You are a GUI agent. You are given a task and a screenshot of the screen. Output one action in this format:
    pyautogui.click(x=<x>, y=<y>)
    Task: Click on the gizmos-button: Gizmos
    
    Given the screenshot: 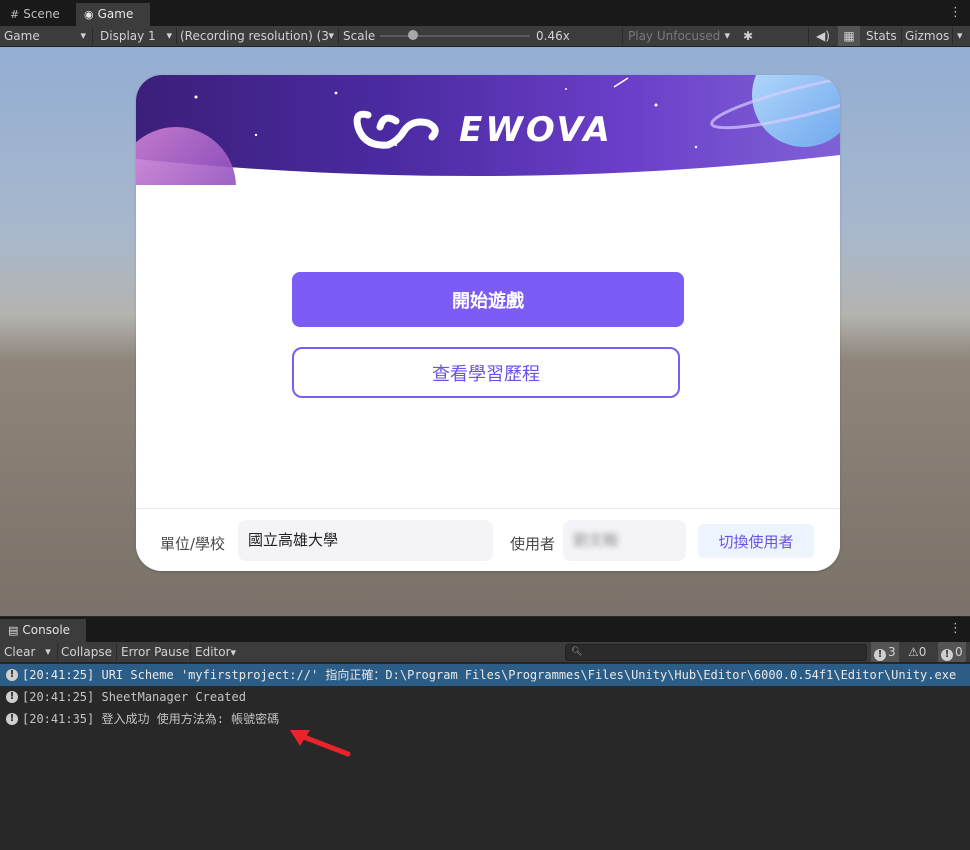 What is the action you would take?
    pyautogui.click(x=927, y=36)
    